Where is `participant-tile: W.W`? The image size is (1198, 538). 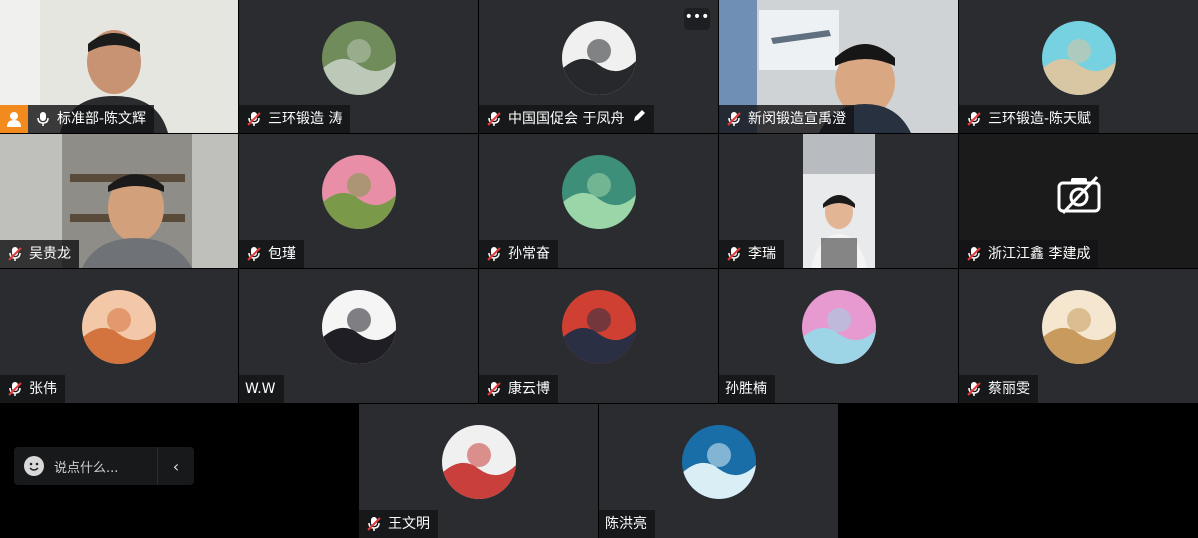
participant-tile: W.W is located at coordinates (358, 336).